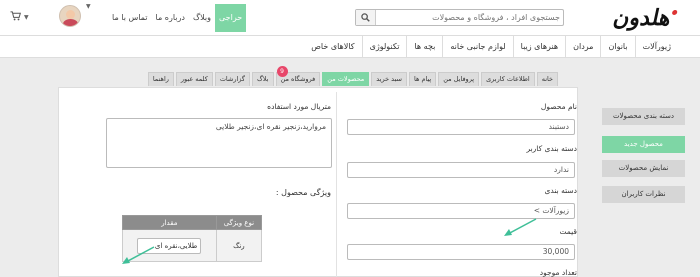 The height and width of the screenshot is (277, 700). I want to click on category-label: دسته بندی, so click(517, 190).